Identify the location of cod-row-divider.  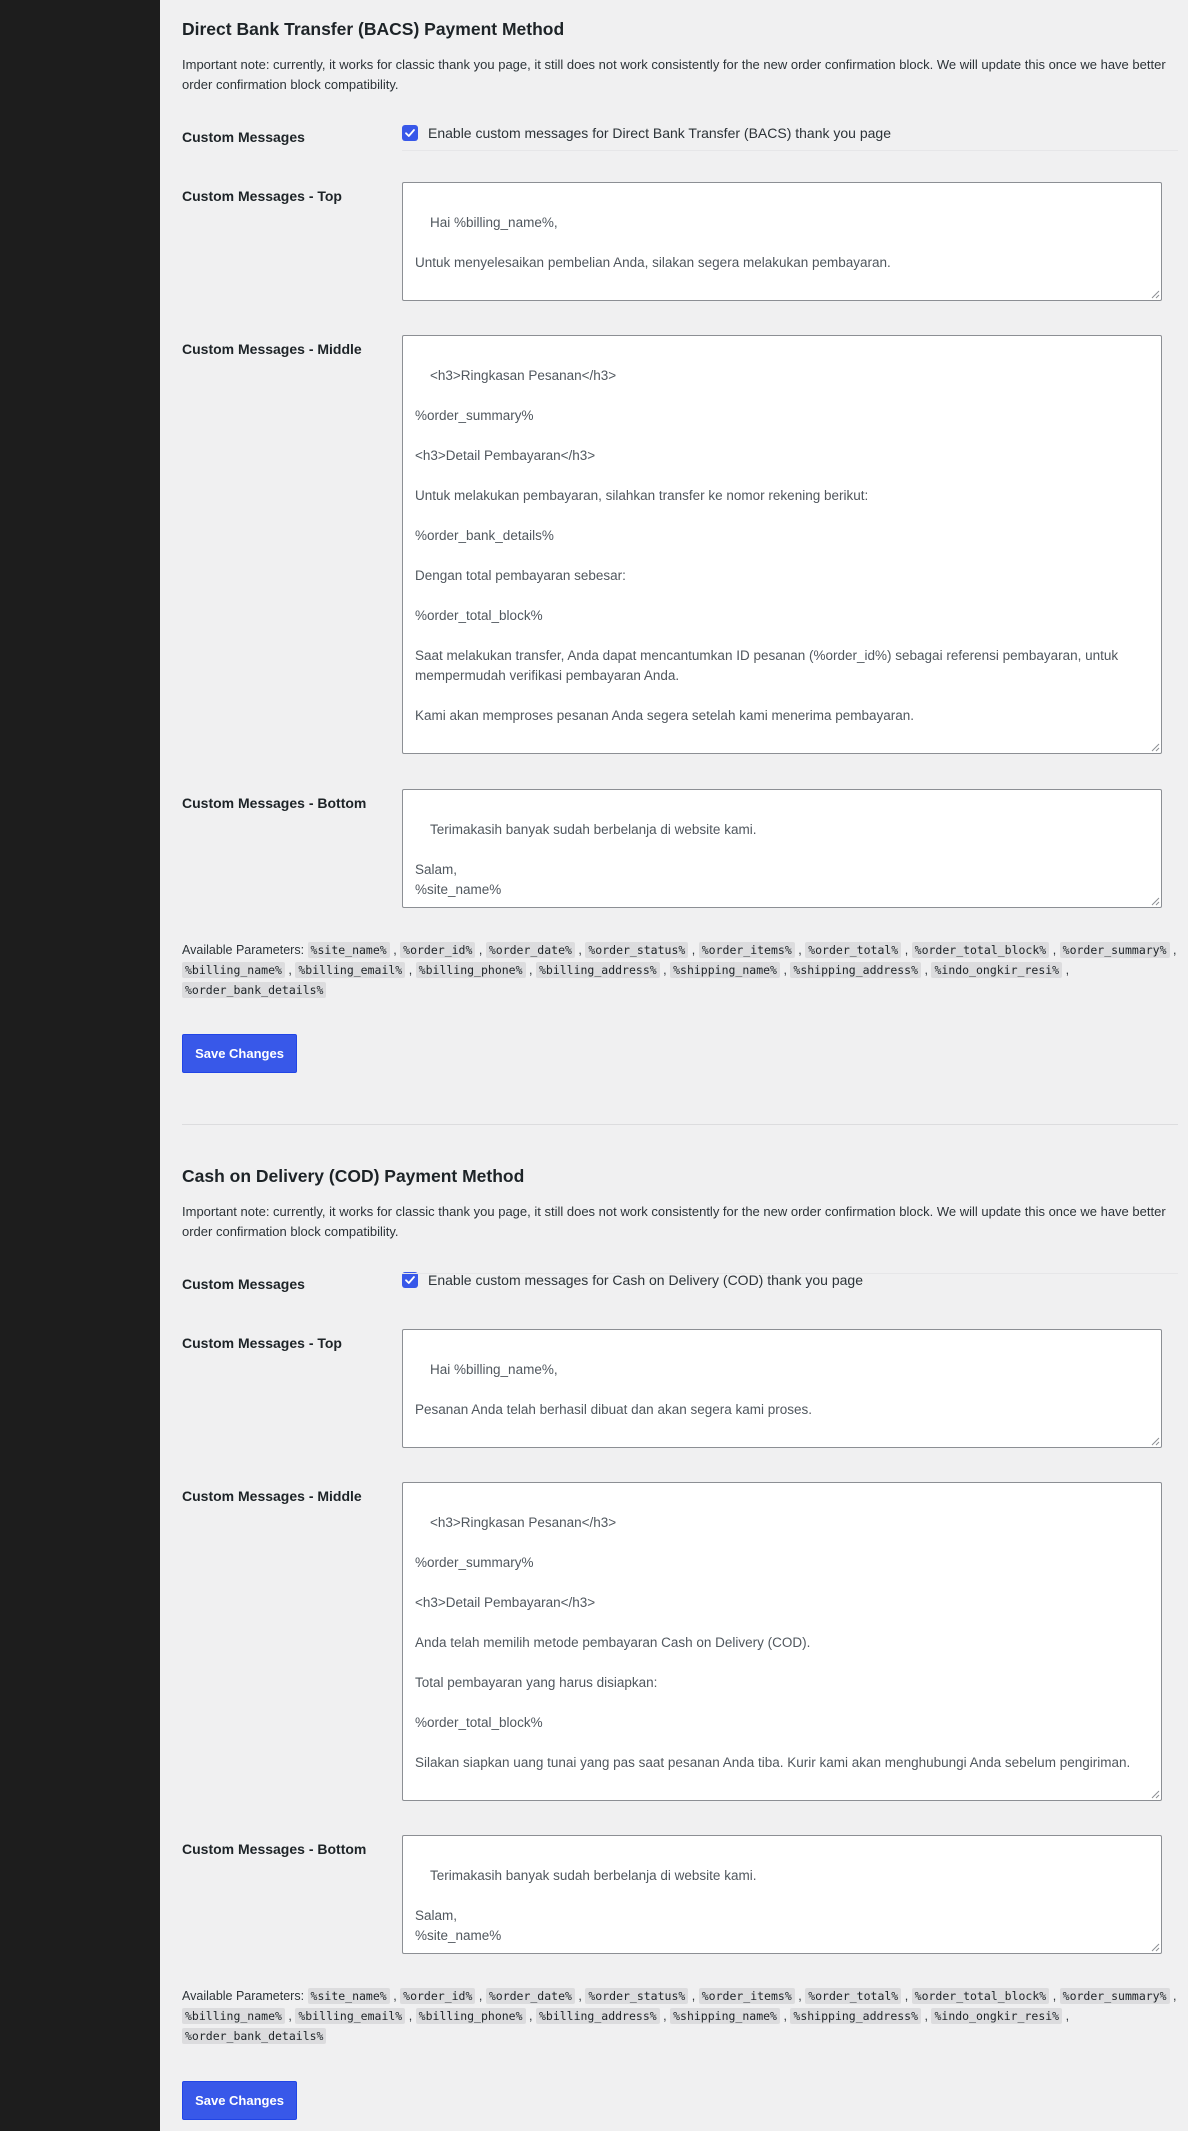
(790, 1273).